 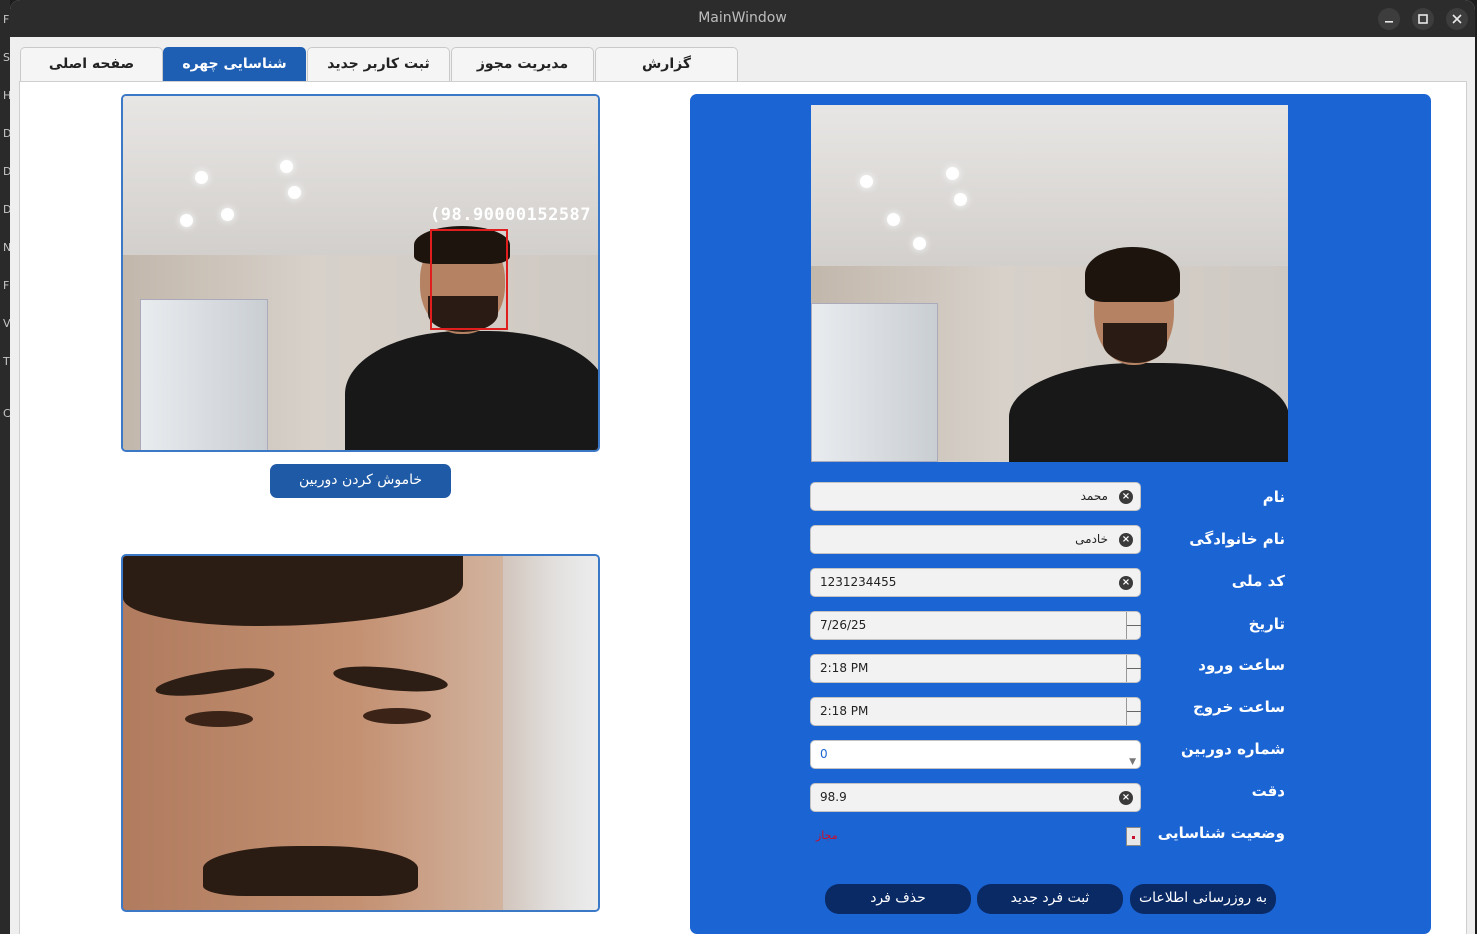 I want to click on entry-time-field: 2:18 PM, so click(x=975, y=668).